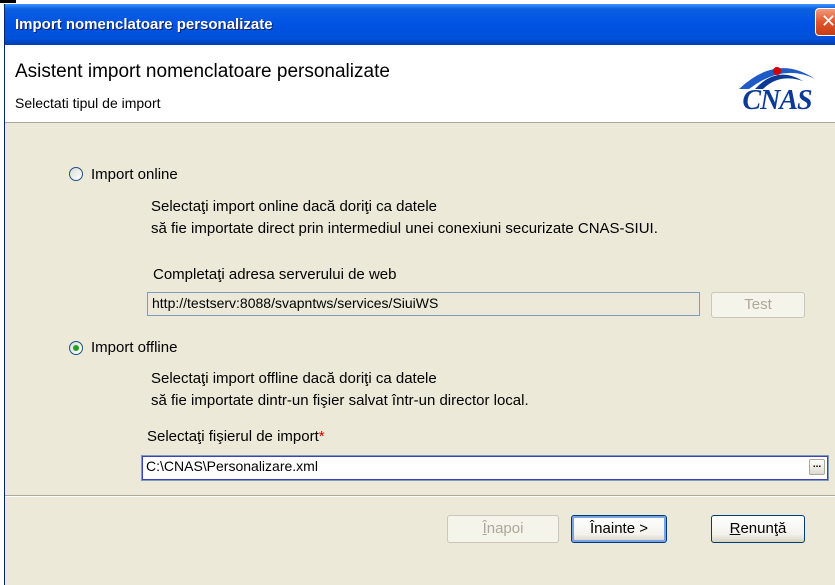  What do you see at coordinates (825, 22) in the screenshot?
I see `close-icon: ✕` at bounding box center [825, 22].